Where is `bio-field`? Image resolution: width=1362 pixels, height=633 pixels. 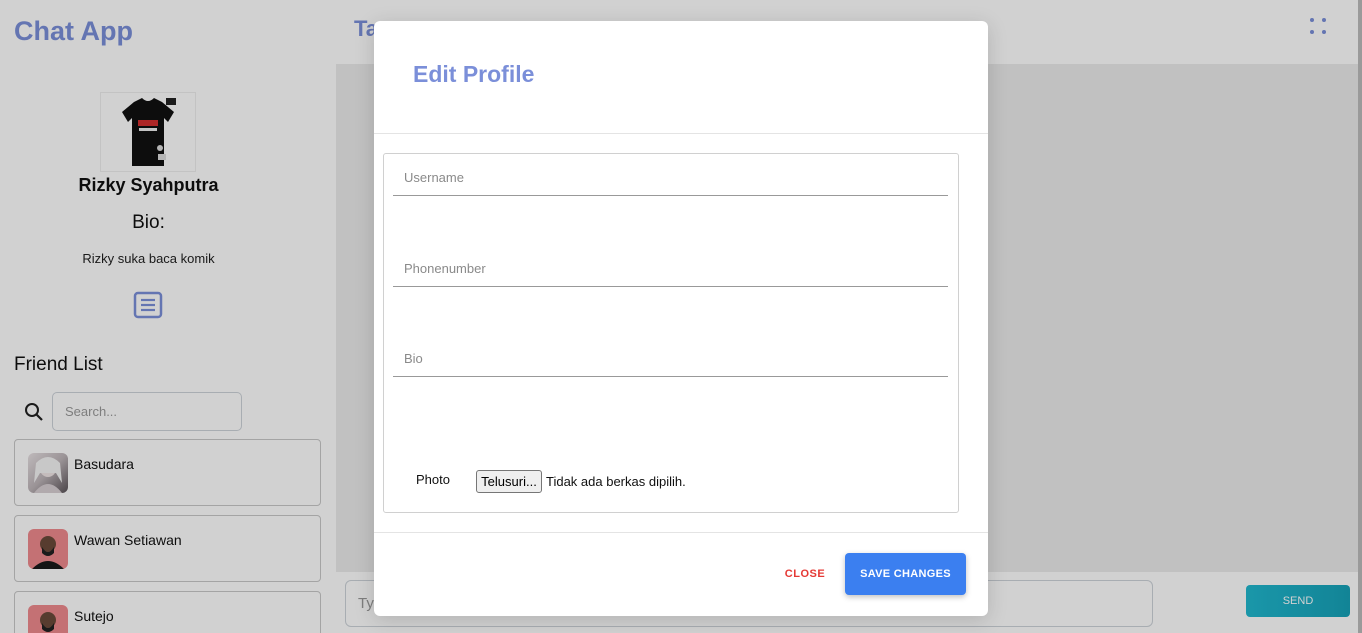
bio-field is located at coordinates (670, 359).